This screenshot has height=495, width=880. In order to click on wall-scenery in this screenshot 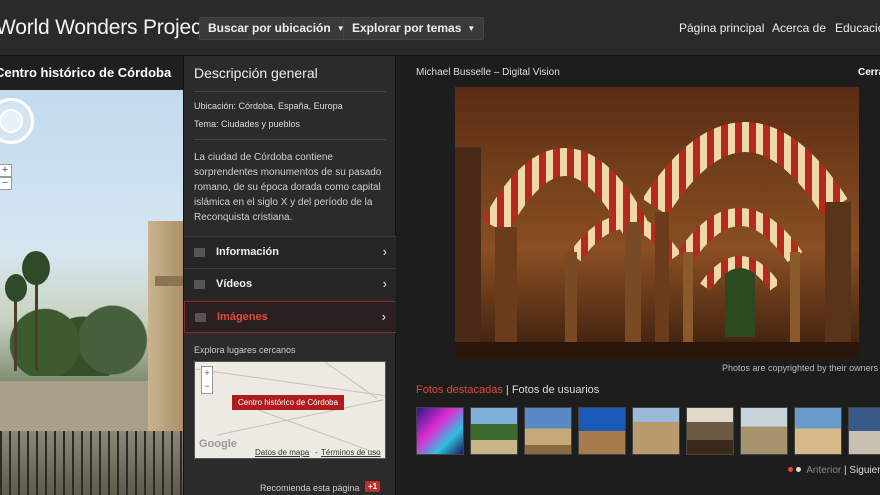, I will do `click(75, 406)`.